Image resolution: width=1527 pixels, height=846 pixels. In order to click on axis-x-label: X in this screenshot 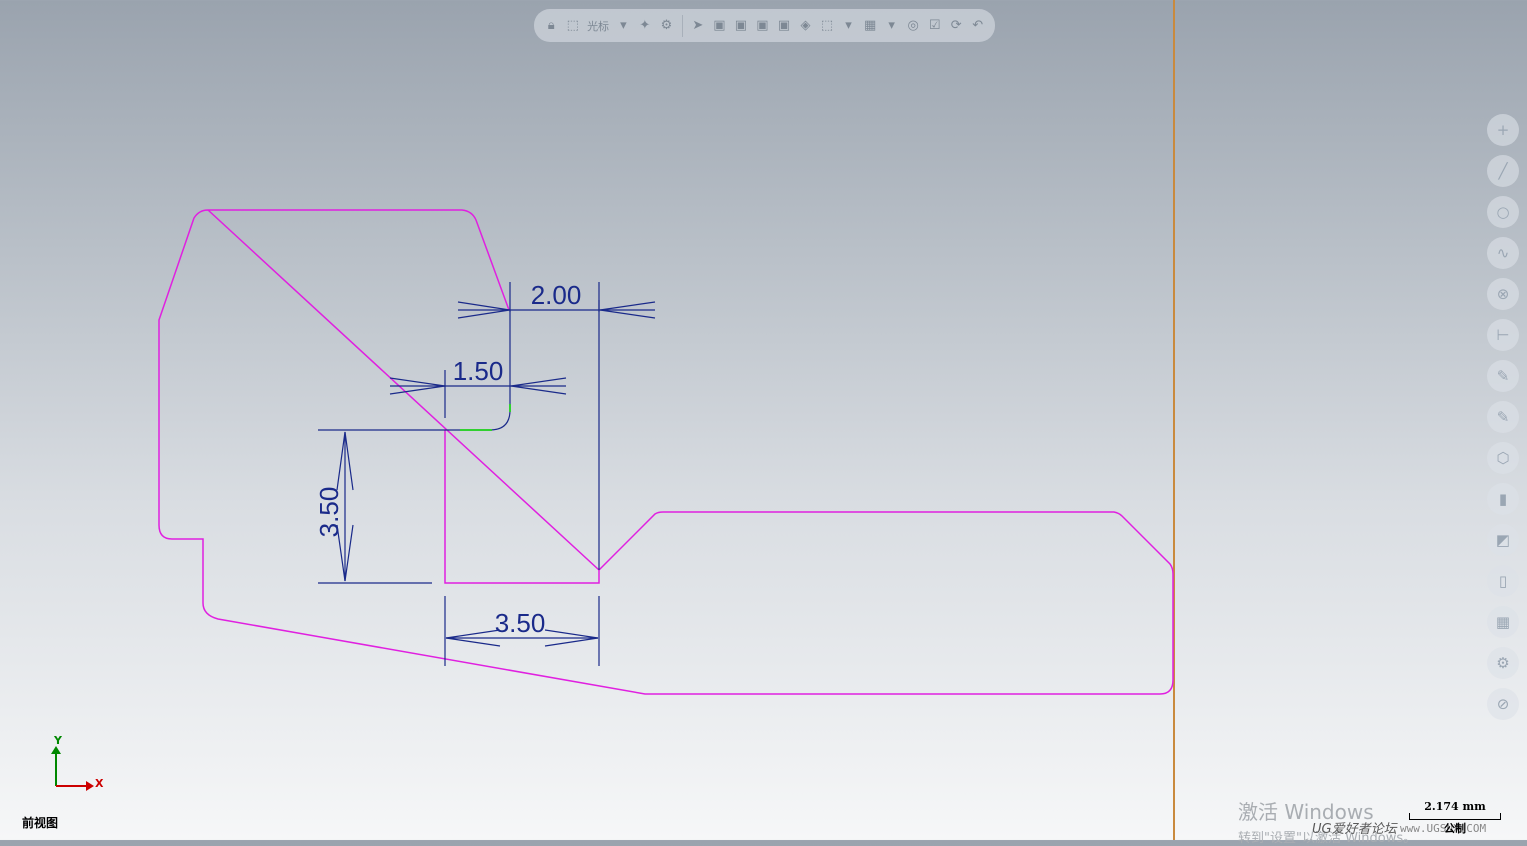, I will do `click(99, 783)`.